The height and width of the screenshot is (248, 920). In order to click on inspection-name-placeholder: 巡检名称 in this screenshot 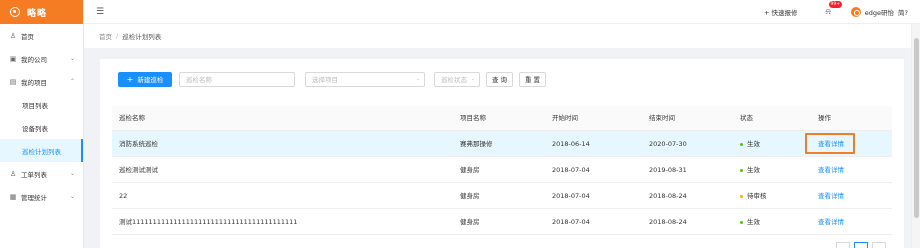, I will do `click(199, 80)`.